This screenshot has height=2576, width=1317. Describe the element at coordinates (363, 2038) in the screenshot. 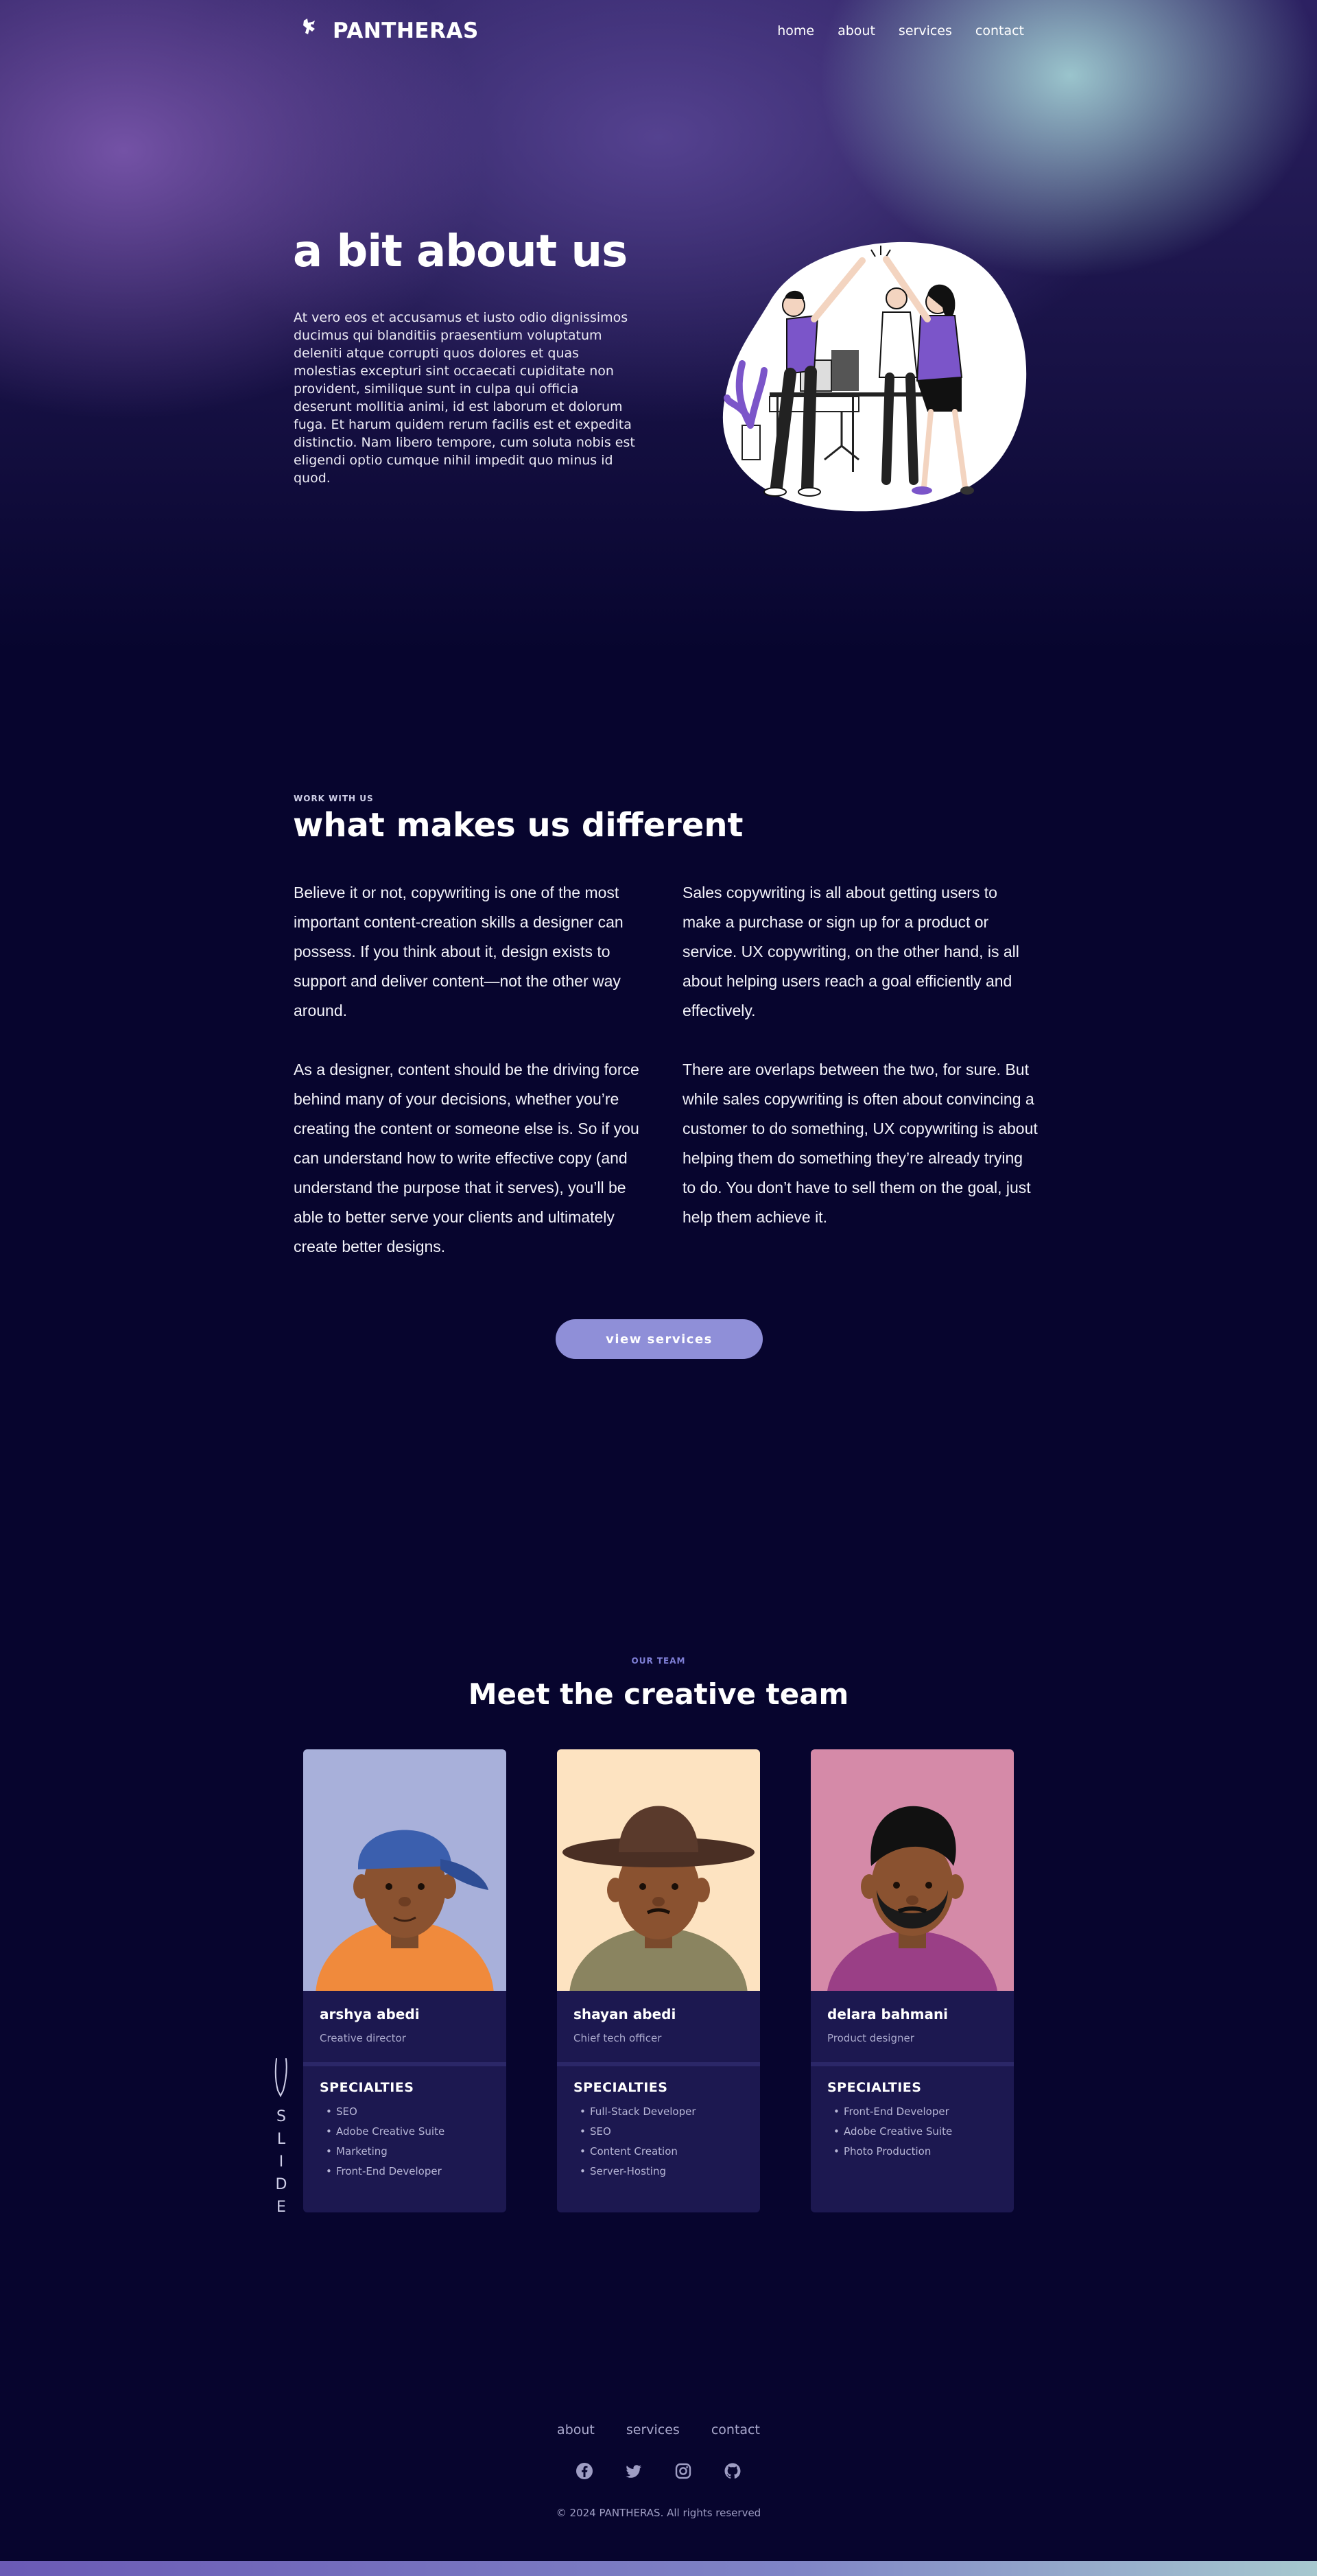

I see `member-role: Creative director` at that location.